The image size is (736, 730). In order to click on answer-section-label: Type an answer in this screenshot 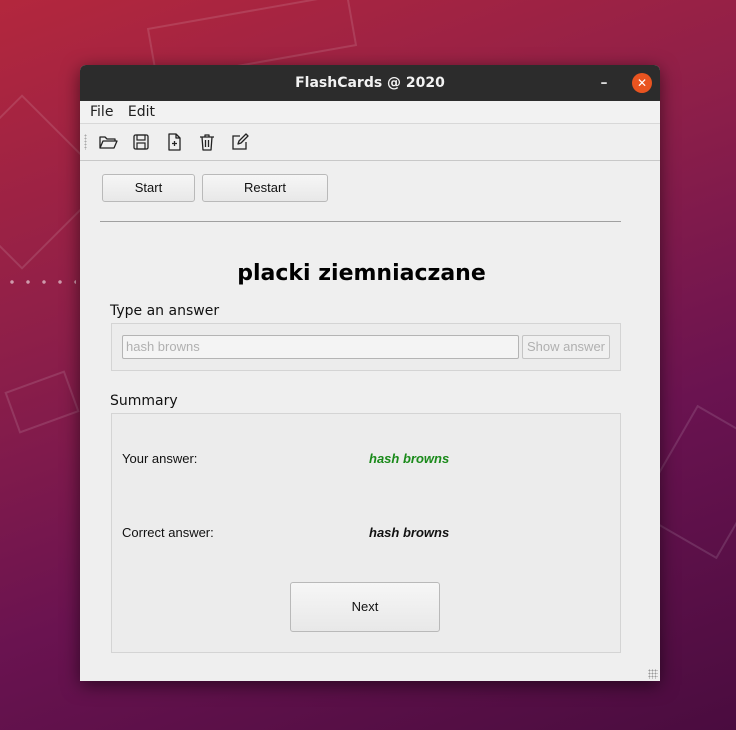, I will do `click(165, 311)`.